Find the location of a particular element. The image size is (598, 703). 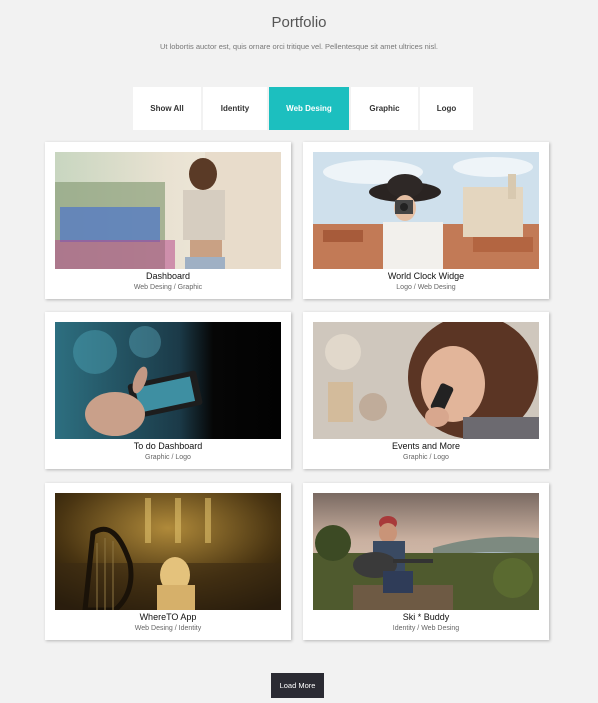

portfolio-card-whereto-app: WhereTO App Web Desing / Identity is located at coordinates (168, 561).